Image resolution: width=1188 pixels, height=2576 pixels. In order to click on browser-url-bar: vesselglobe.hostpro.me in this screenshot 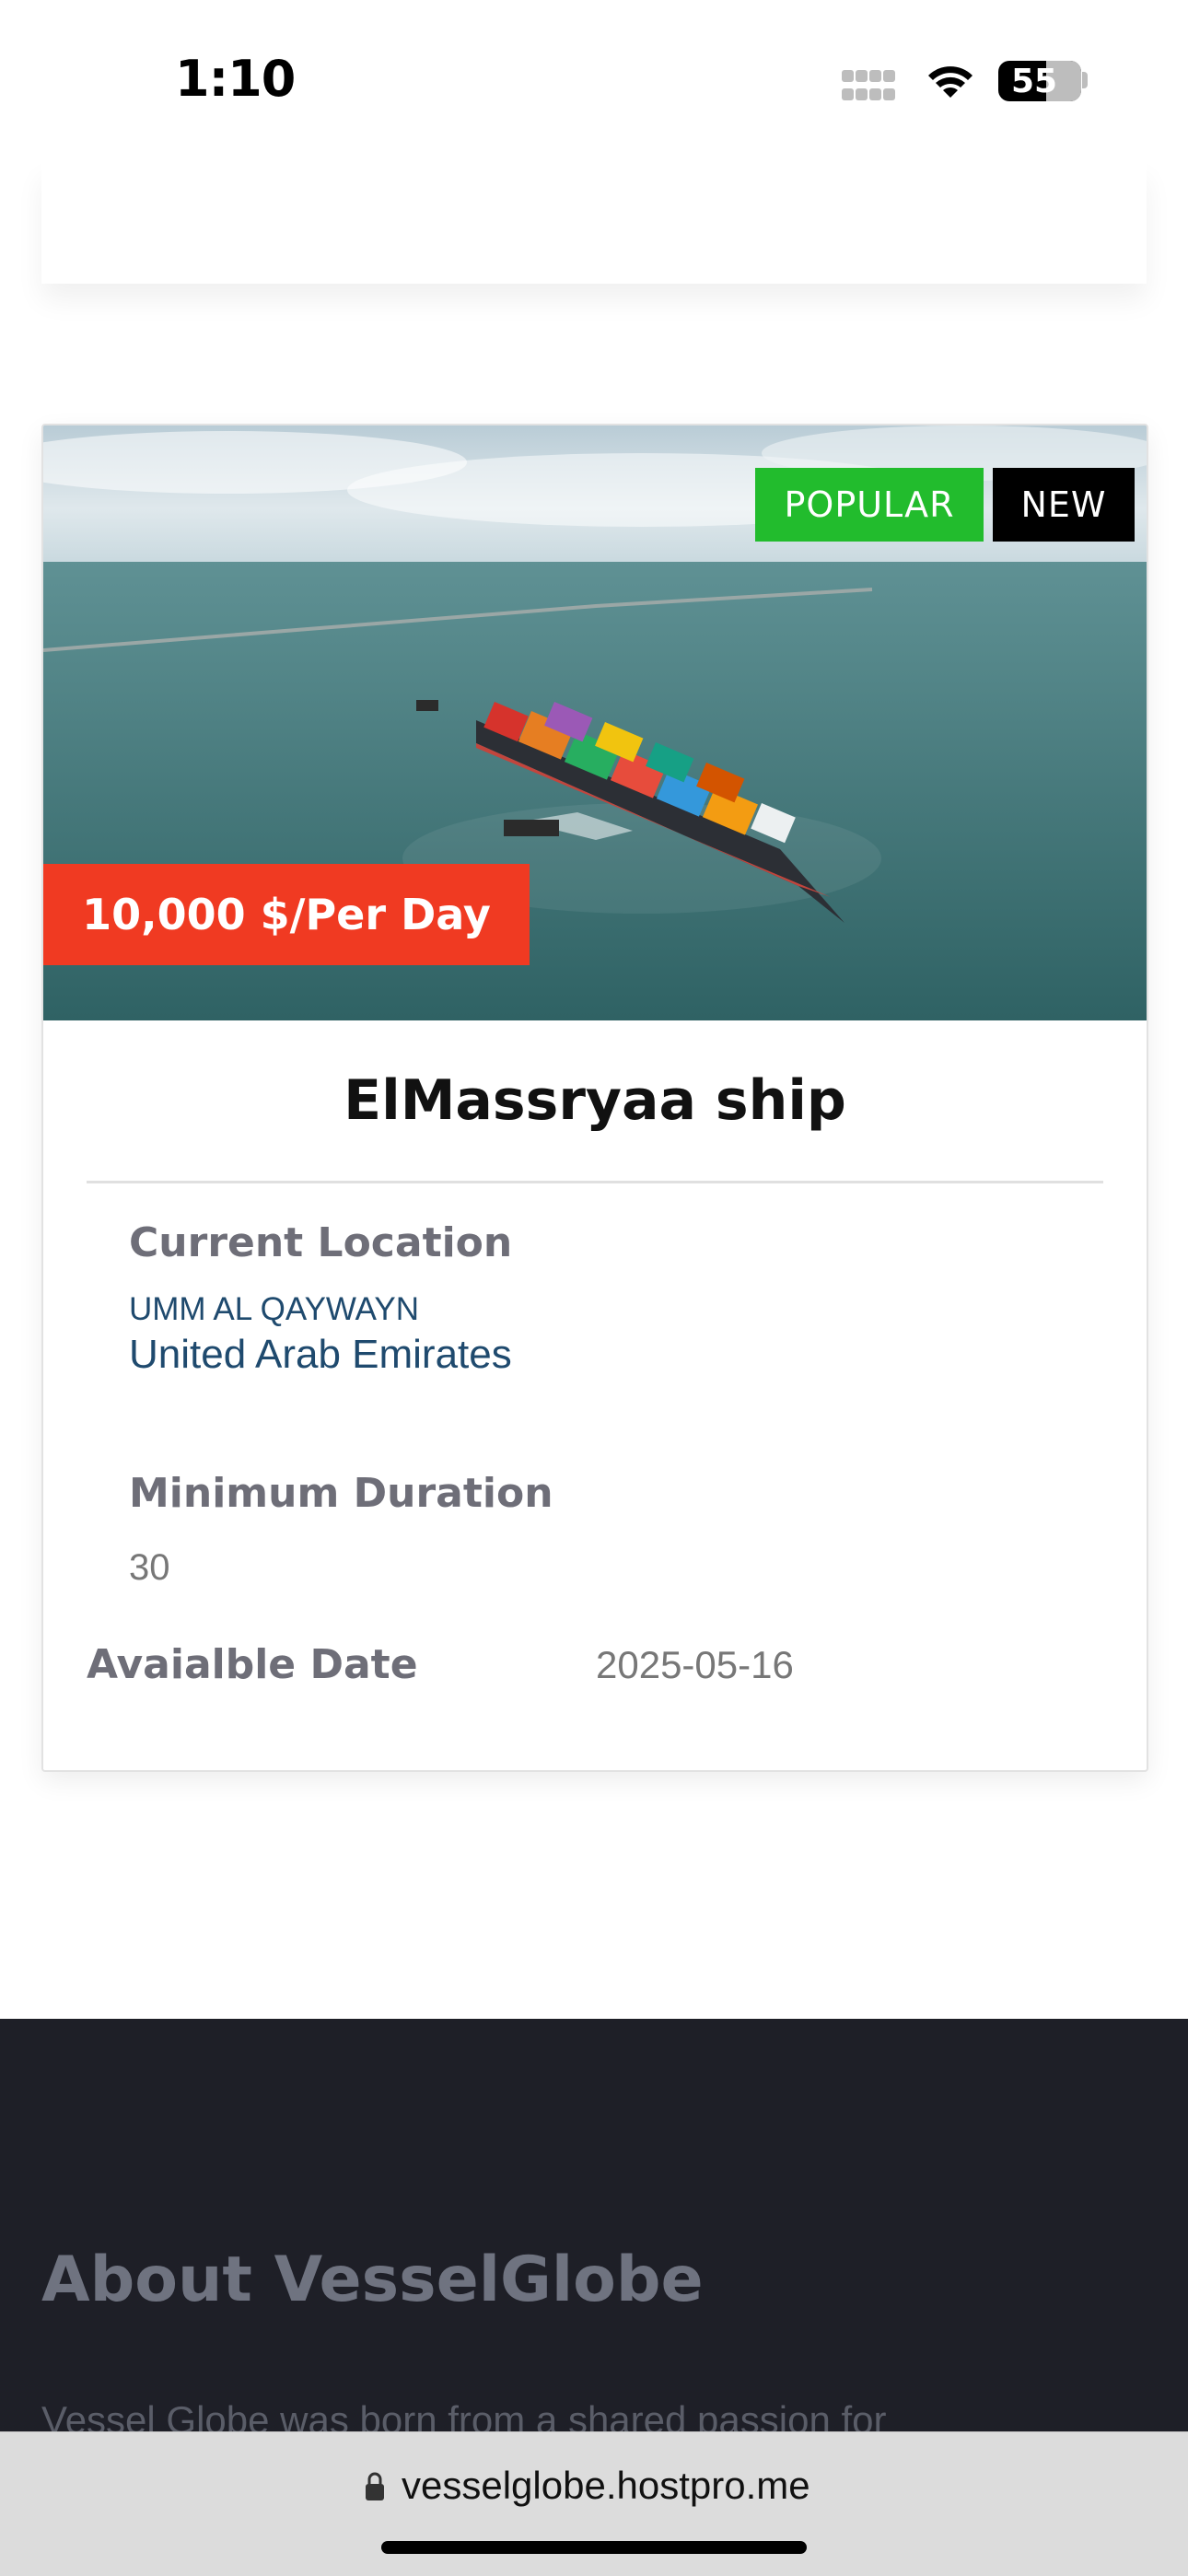, I will do `click(594, 2503)`.